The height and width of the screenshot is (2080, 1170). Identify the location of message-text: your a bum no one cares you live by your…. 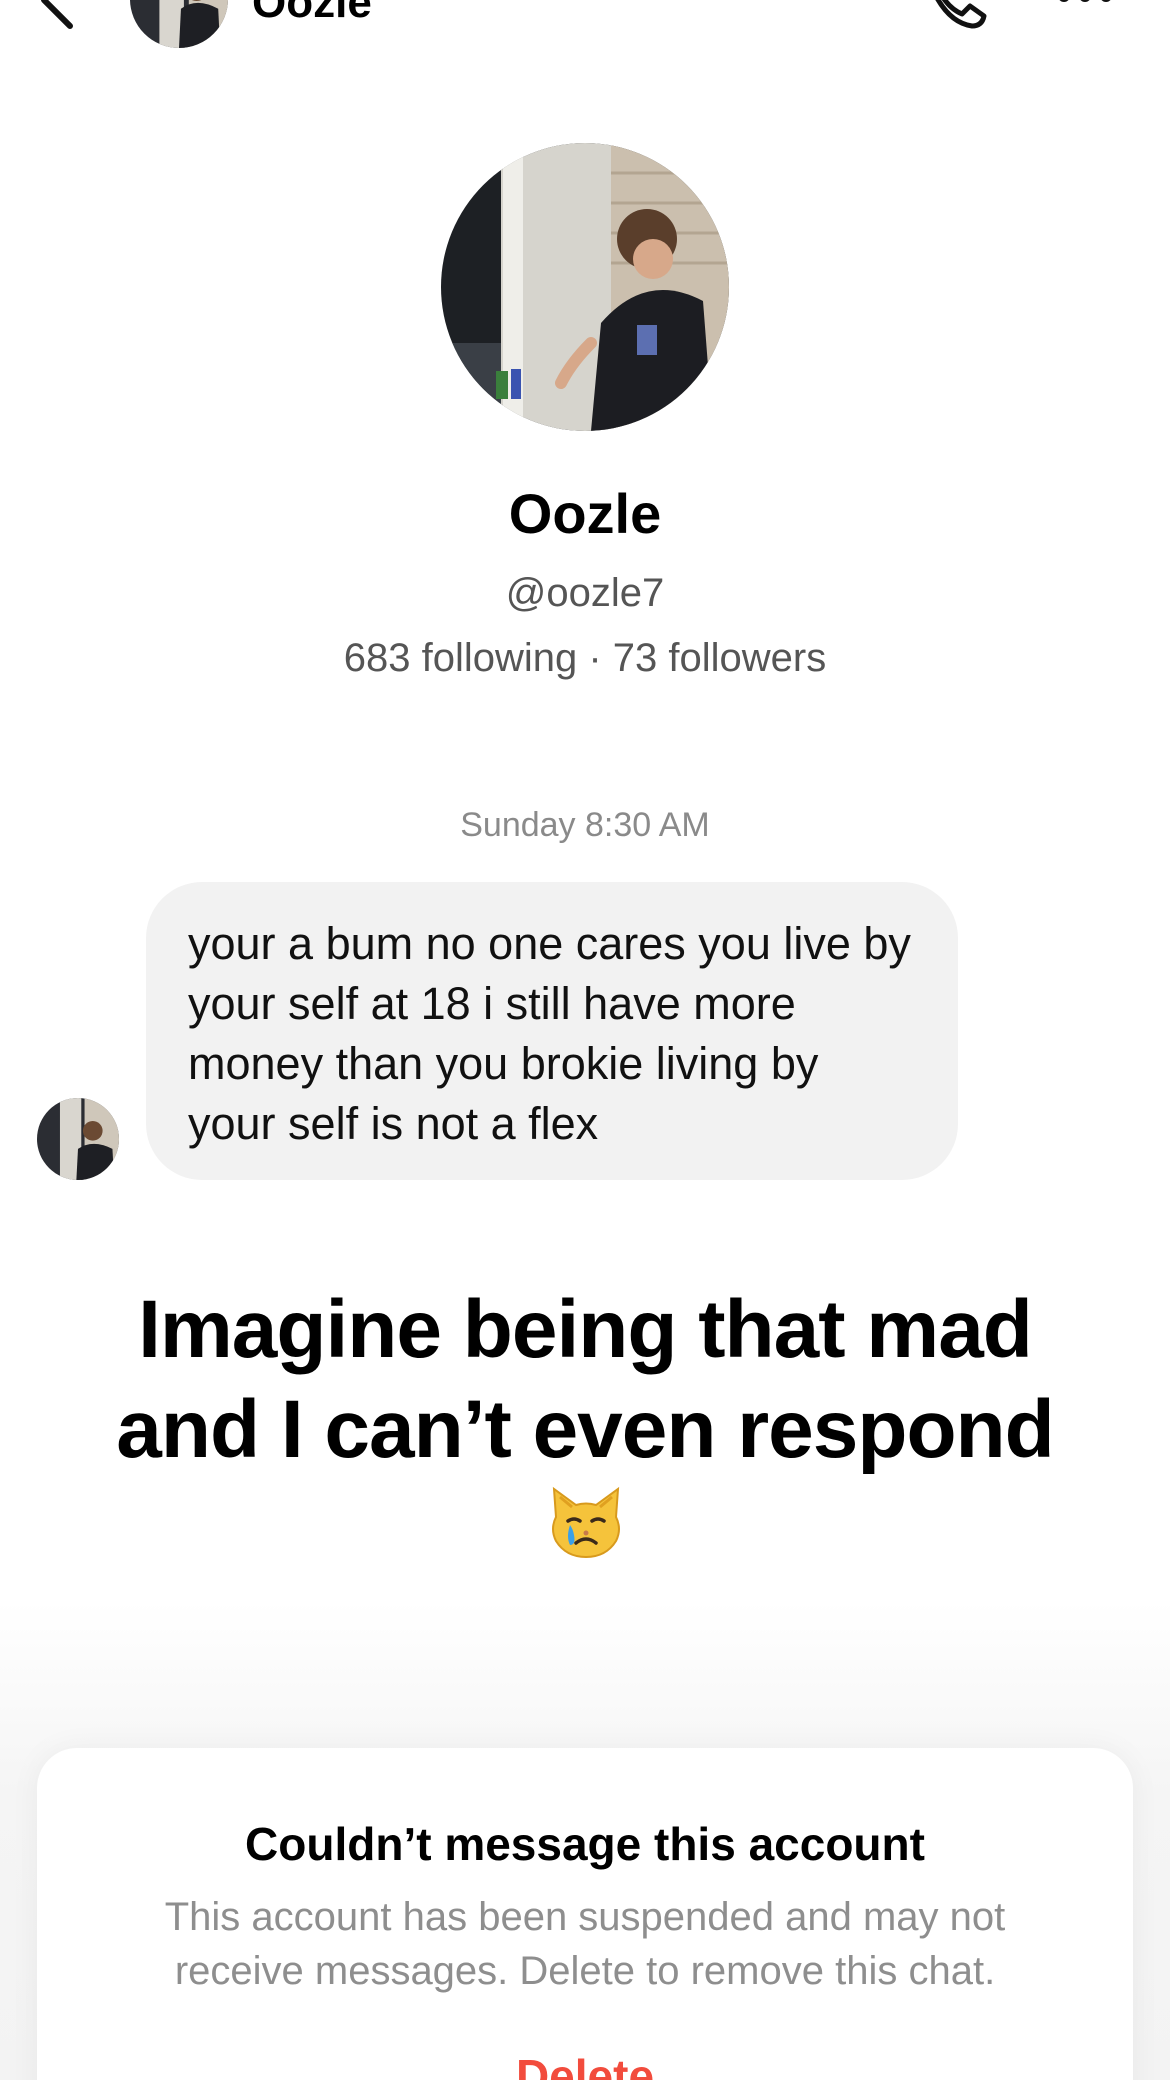
(549, 1033).